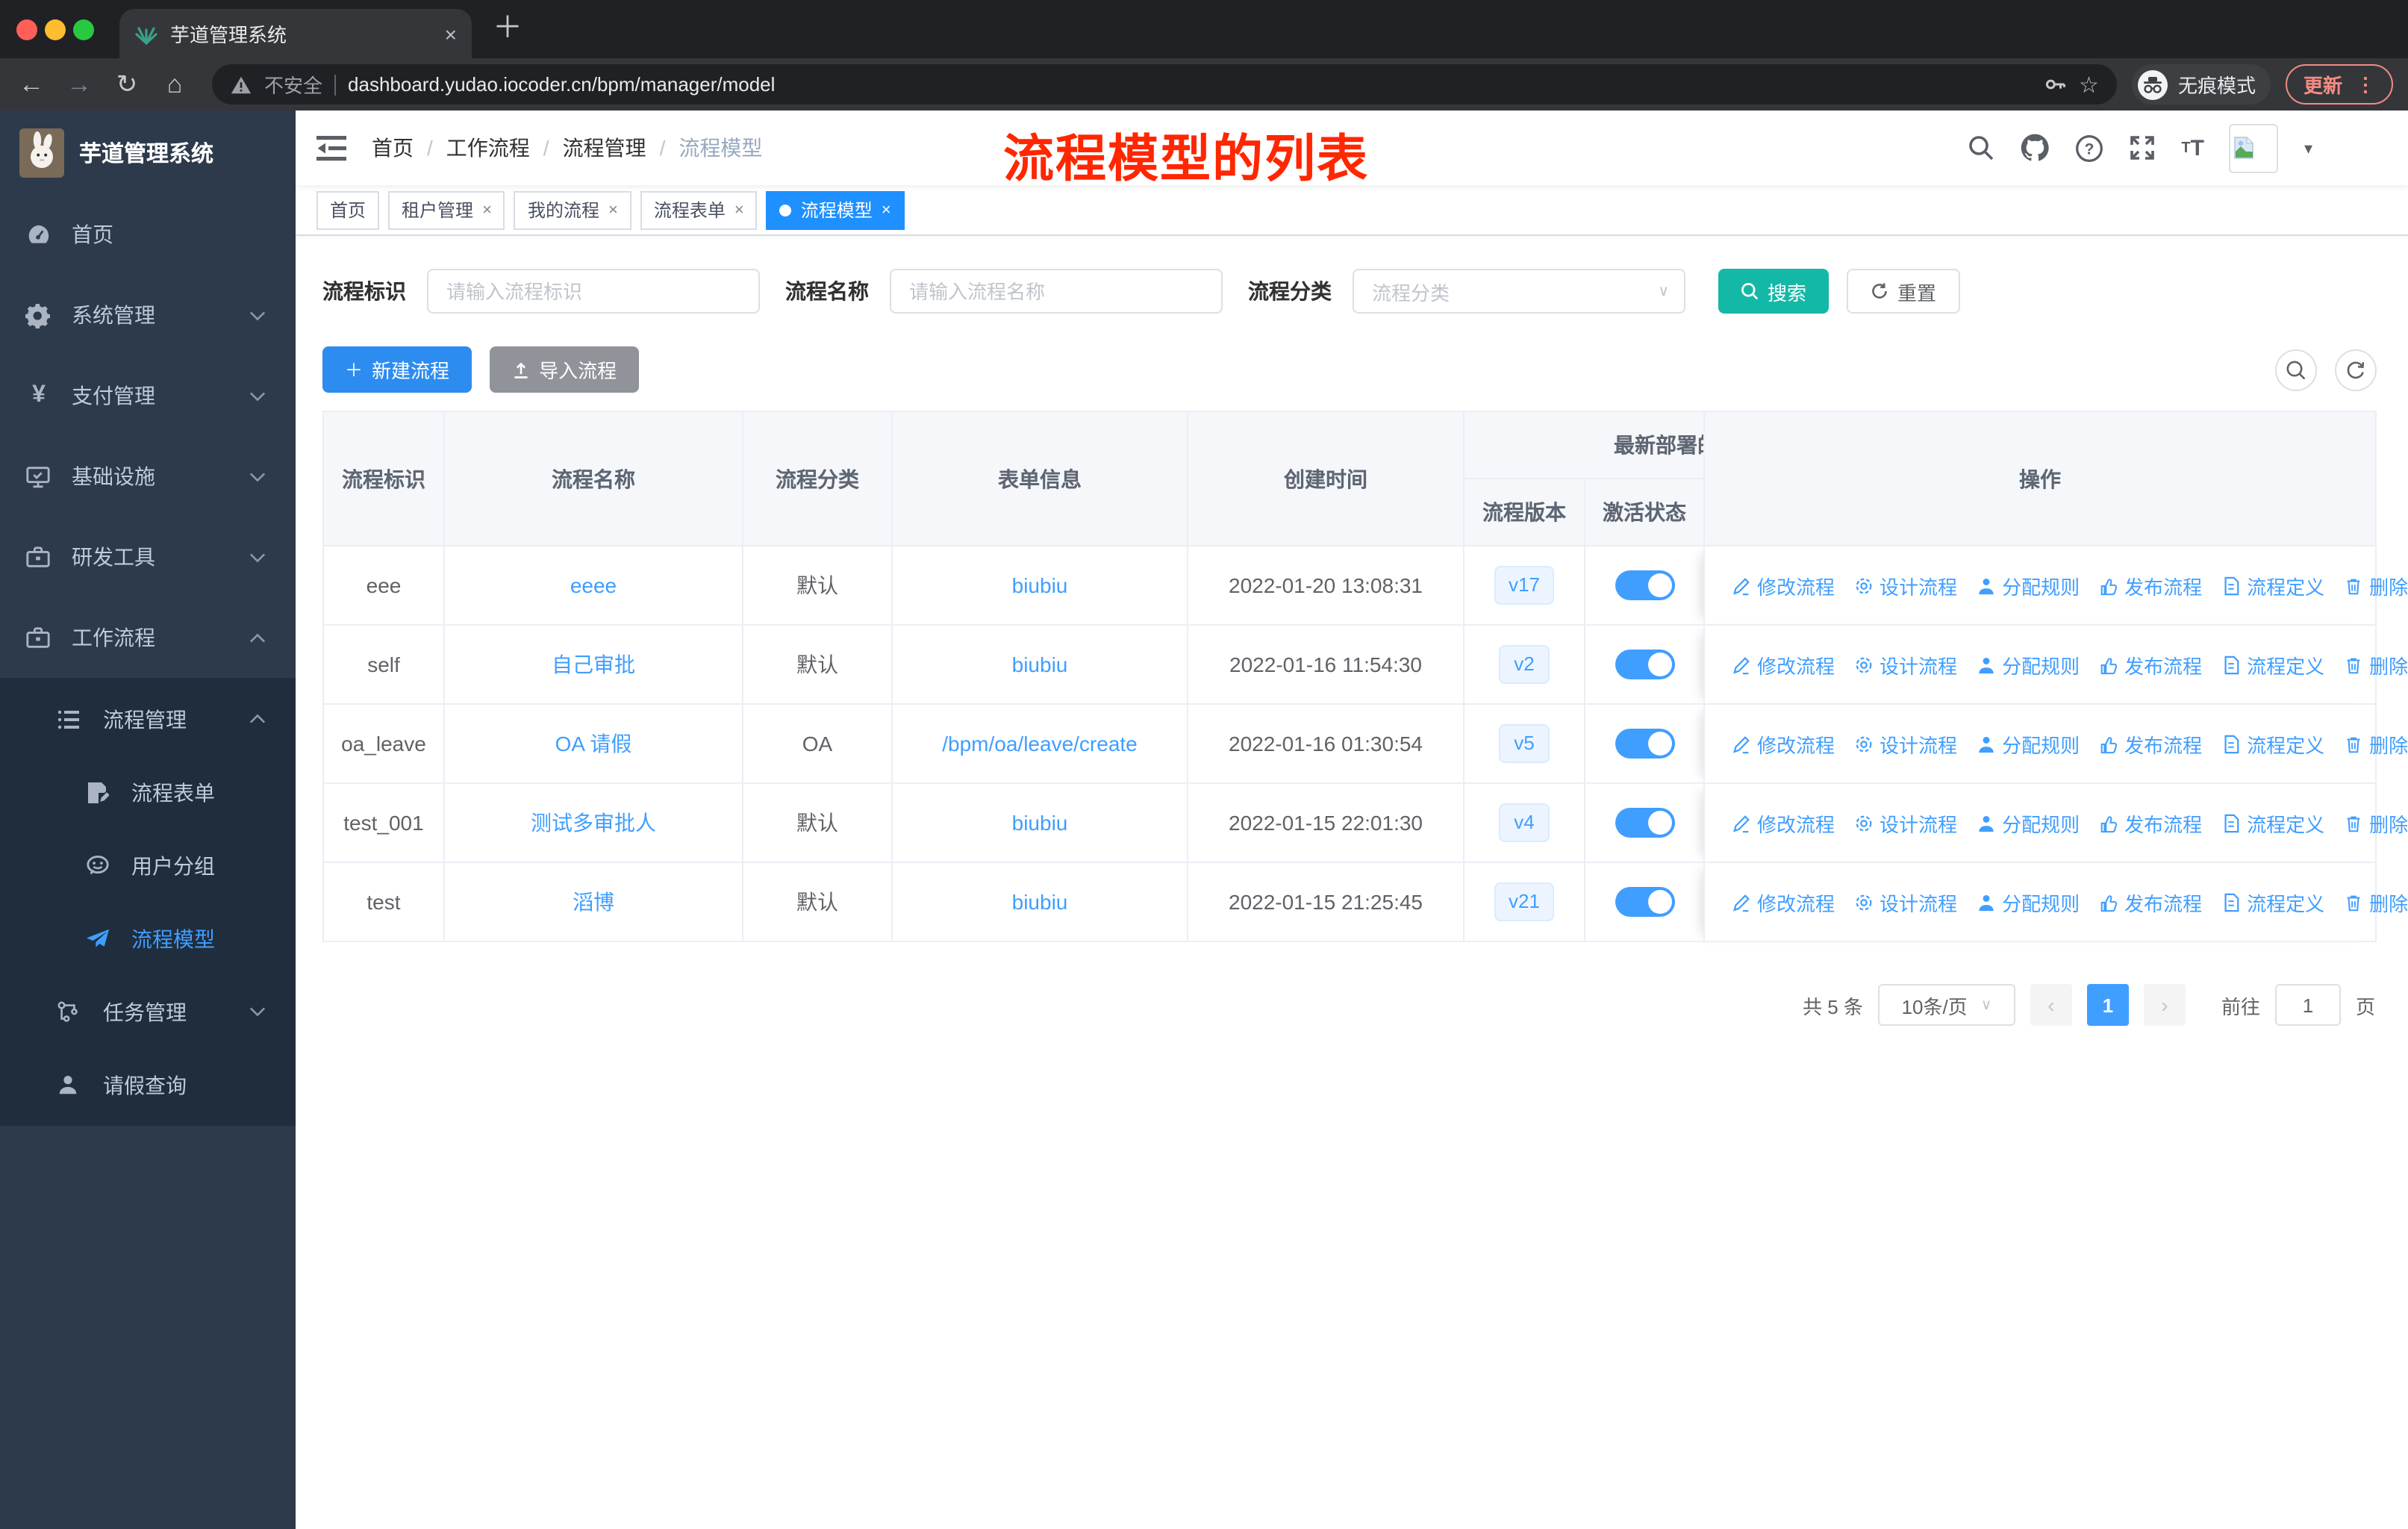 The height and width of the screenshot is (1529, 2408). Describe the element at coordinates (2192, 148) in the screenshot. I see `font-size-icon: TT` at that location.